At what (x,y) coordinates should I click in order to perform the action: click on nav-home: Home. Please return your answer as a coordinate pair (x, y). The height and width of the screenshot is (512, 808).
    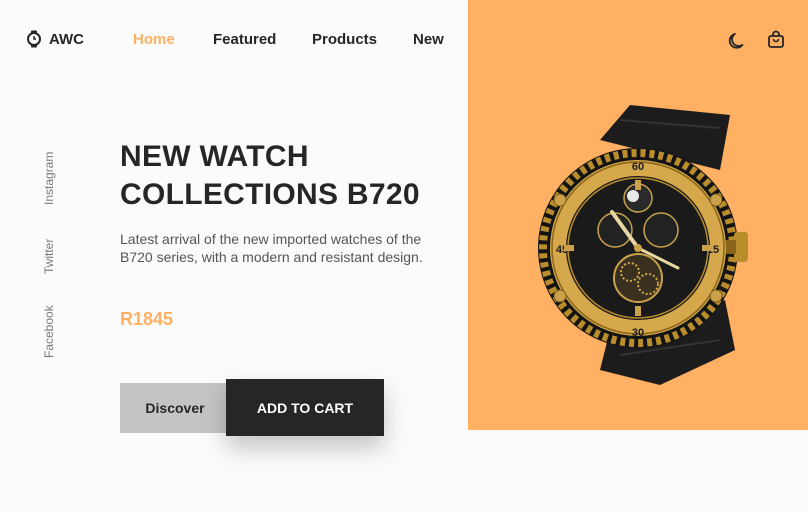
    Looking at the image, I should click on (154, 39).